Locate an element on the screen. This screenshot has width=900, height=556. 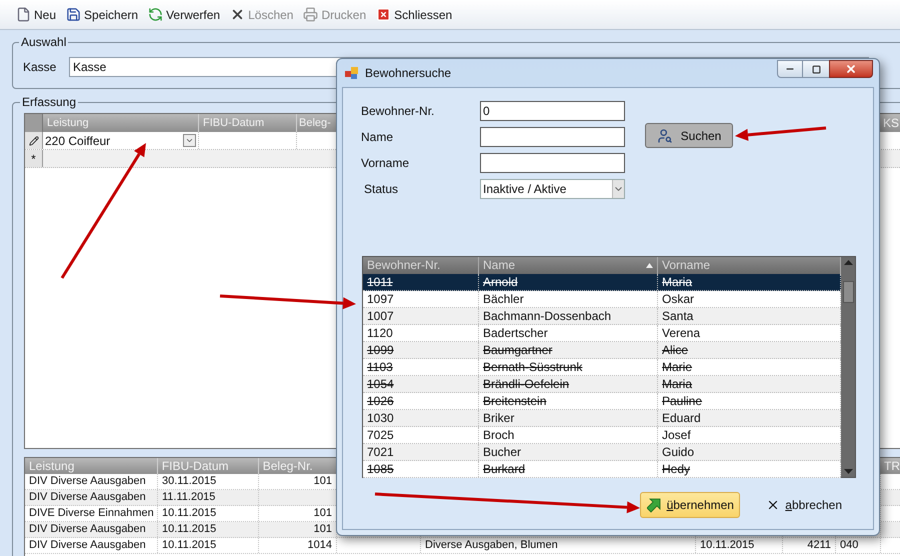
table-row: 1120 Badertscher Verena is located at coordinates (602, 333).